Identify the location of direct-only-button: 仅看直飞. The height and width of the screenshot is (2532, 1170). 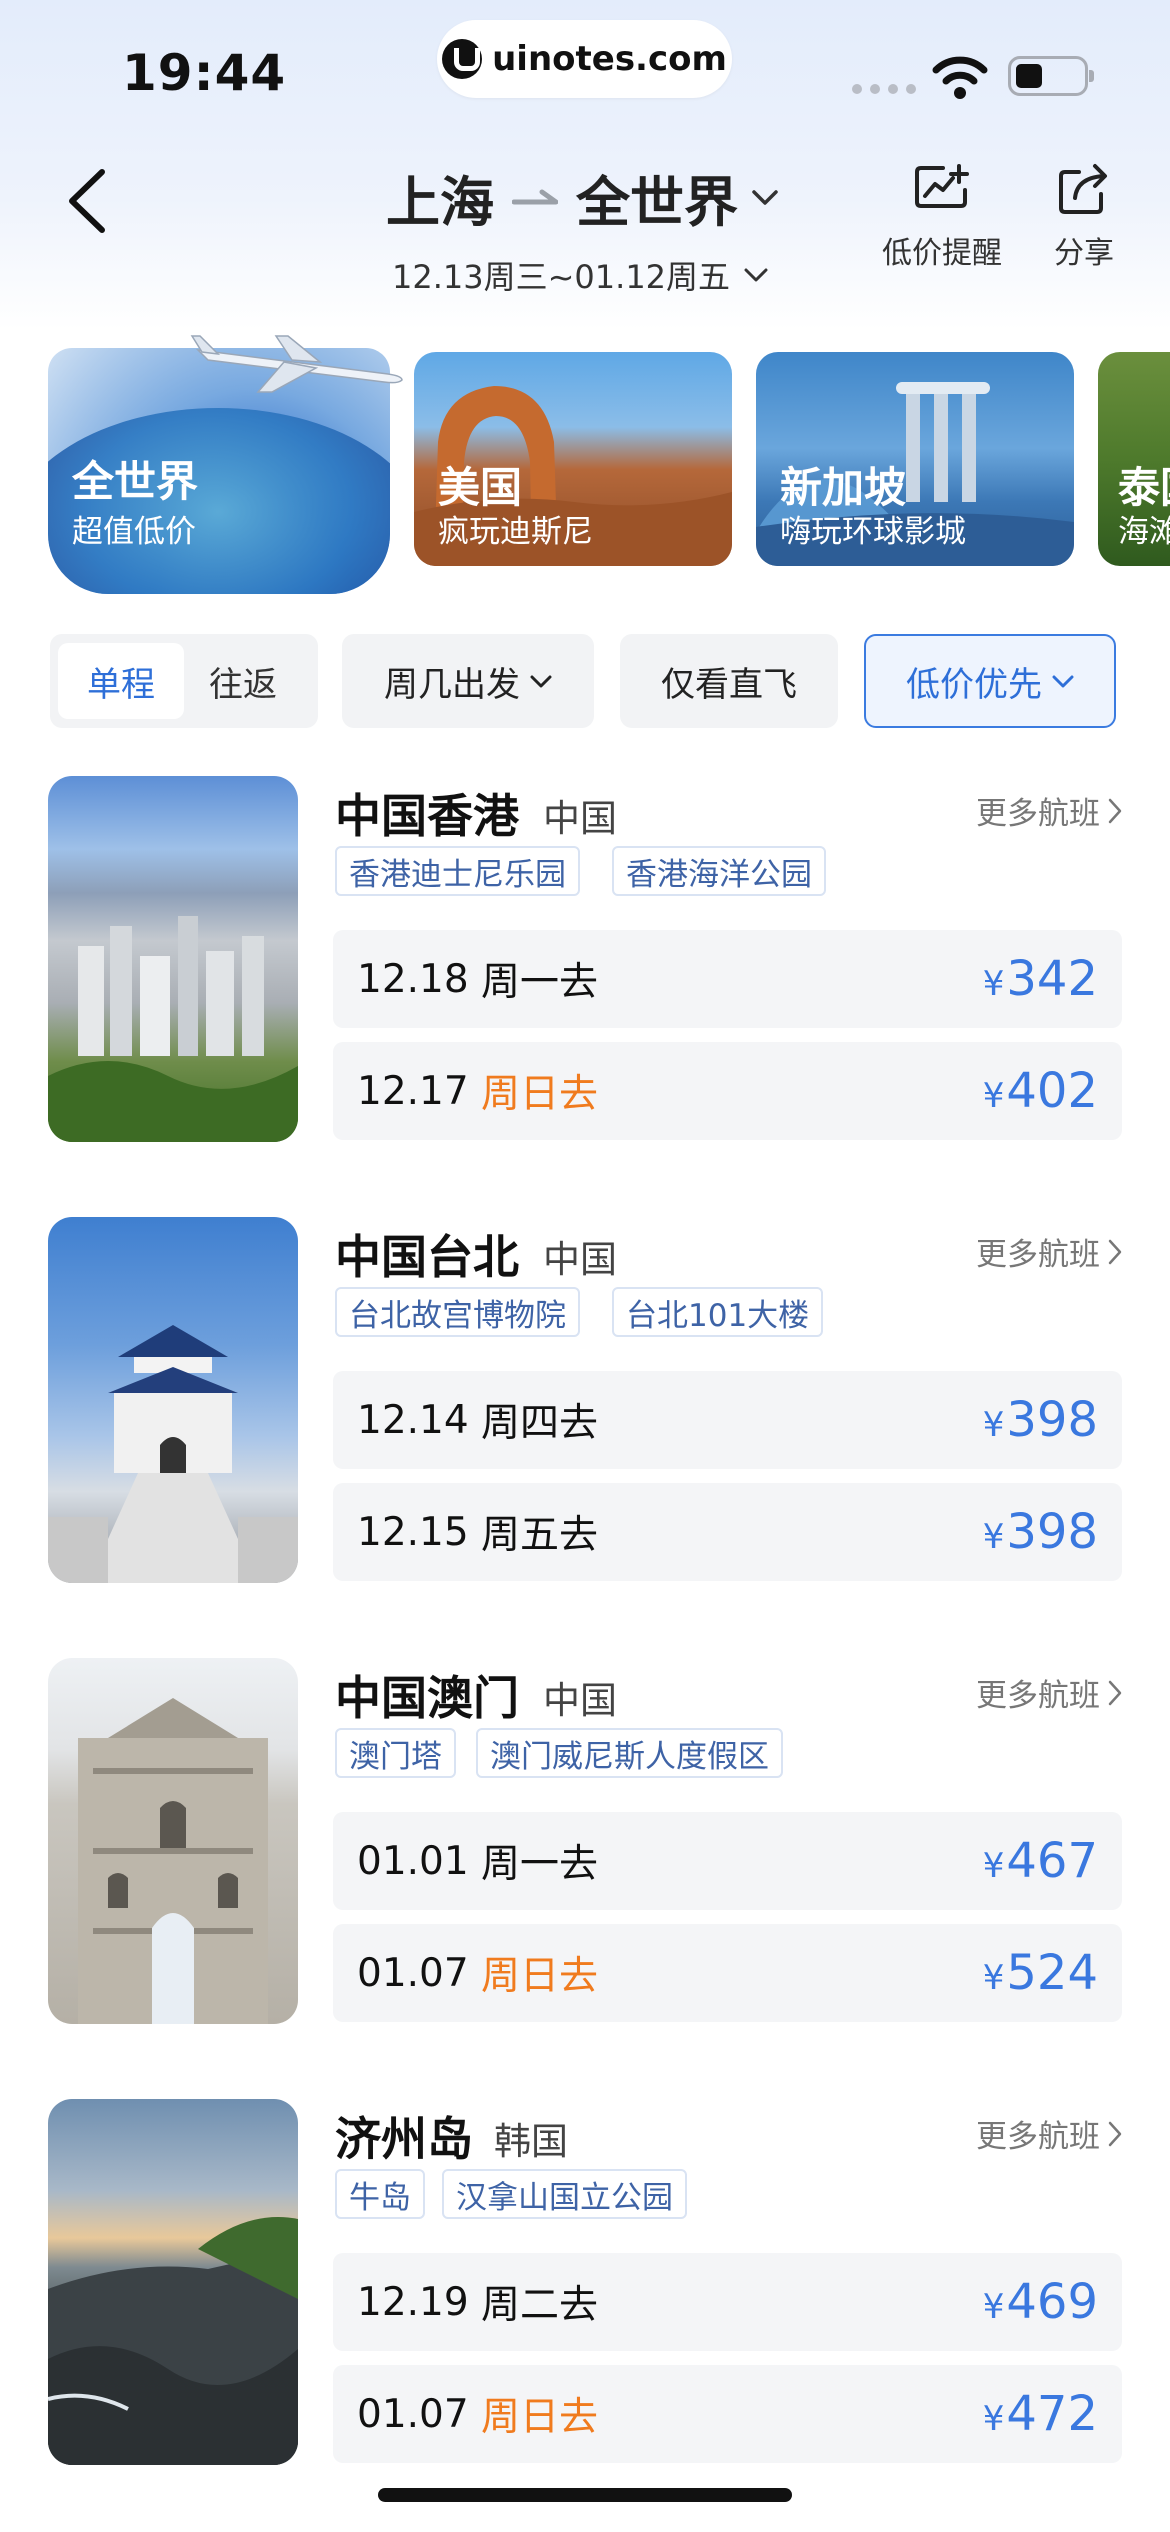
(729, 681).